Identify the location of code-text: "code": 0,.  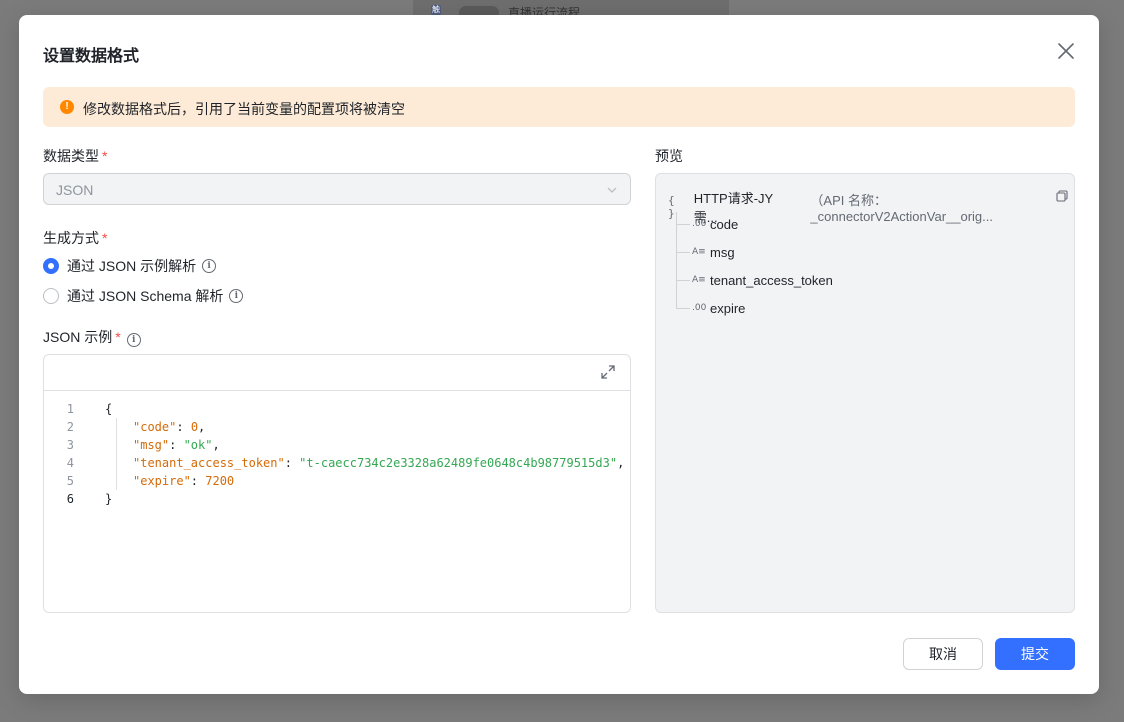
(169, 427).